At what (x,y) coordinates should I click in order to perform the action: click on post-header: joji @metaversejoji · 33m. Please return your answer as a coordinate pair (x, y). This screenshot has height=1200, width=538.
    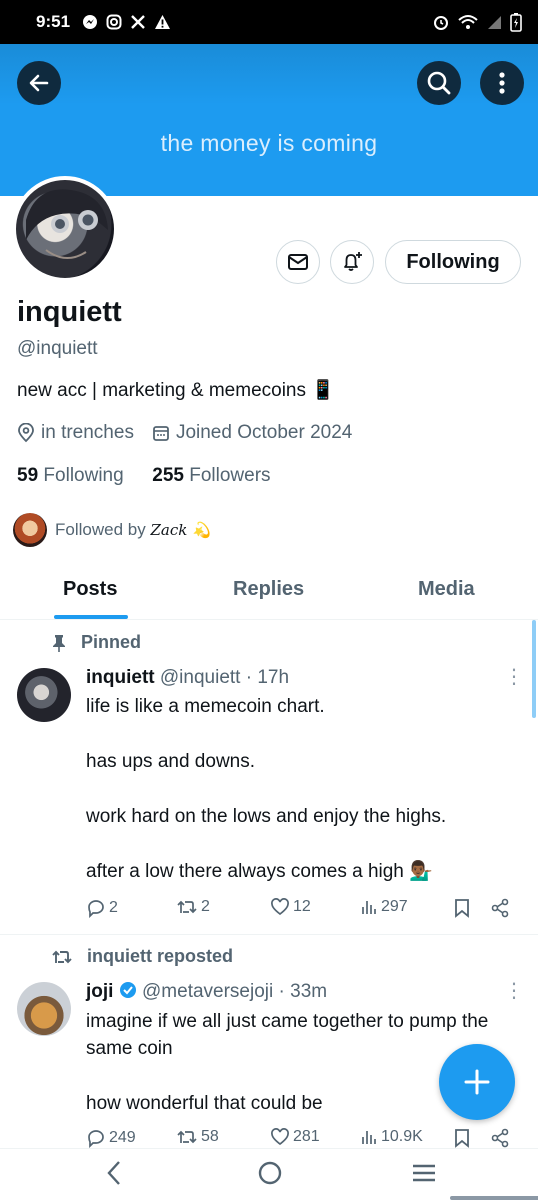
    Looking at the image, I should click on (206, 992).